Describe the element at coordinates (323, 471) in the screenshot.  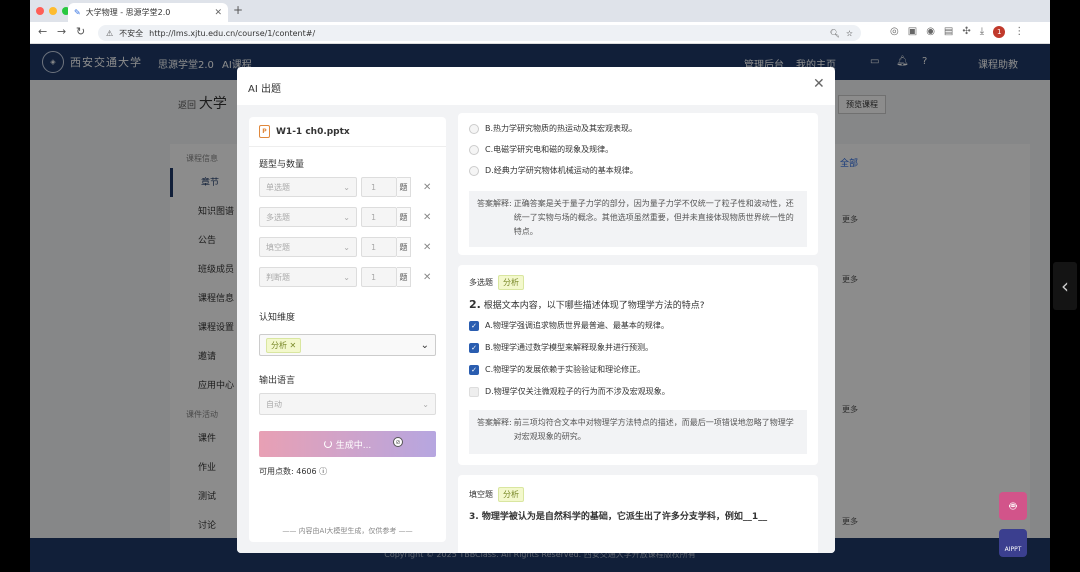
I see `info-icon: ⓘ` at that location.